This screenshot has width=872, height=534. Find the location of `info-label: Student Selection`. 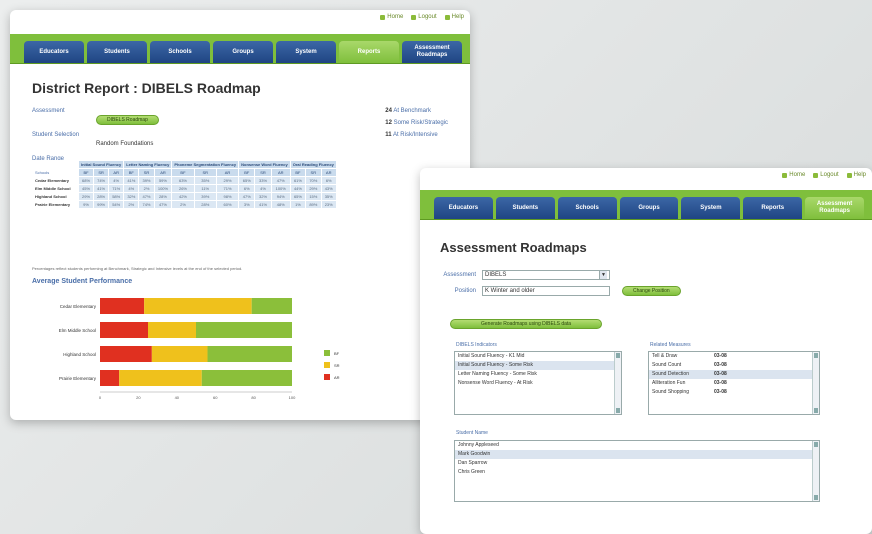

info-label: Student Selection is located at coordinates (64, 141).